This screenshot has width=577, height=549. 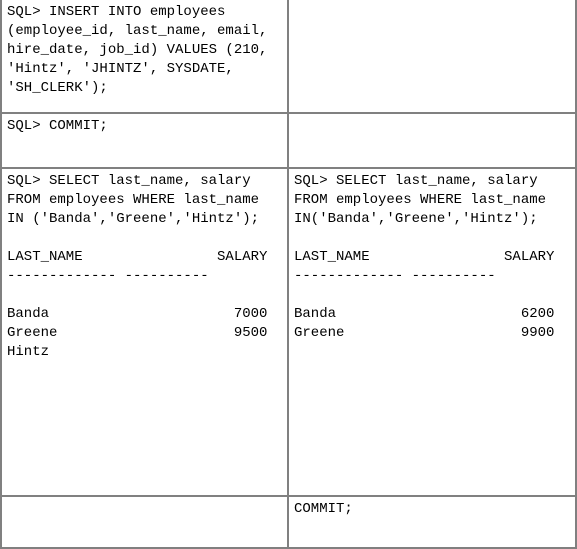 I want to click on sql-text-left-commit: SQL> COMMIT;, so click(x=57, y=126).